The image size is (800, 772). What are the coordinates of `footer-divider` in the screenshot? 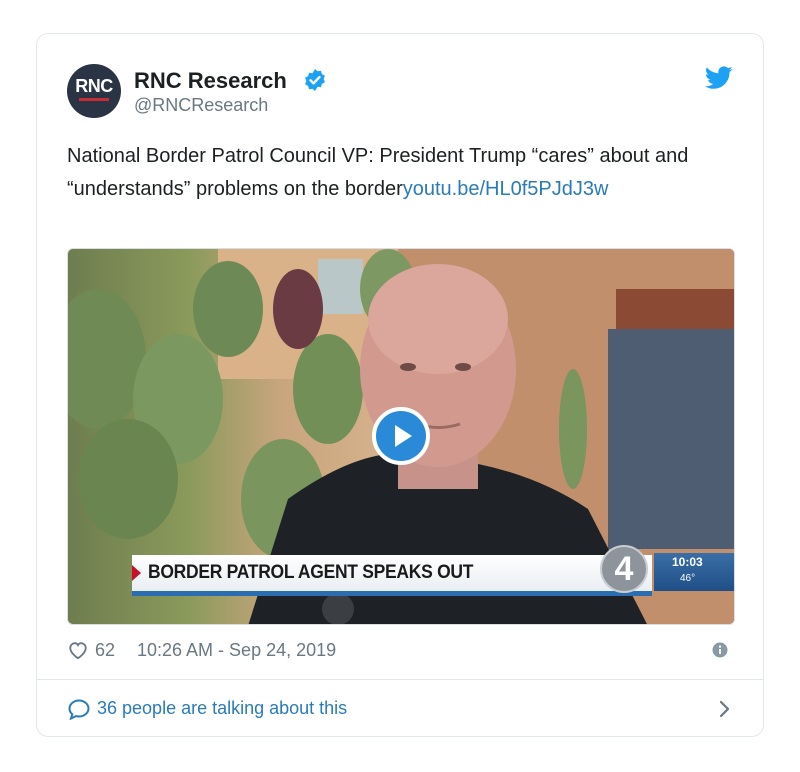 It's located at (400, 679).